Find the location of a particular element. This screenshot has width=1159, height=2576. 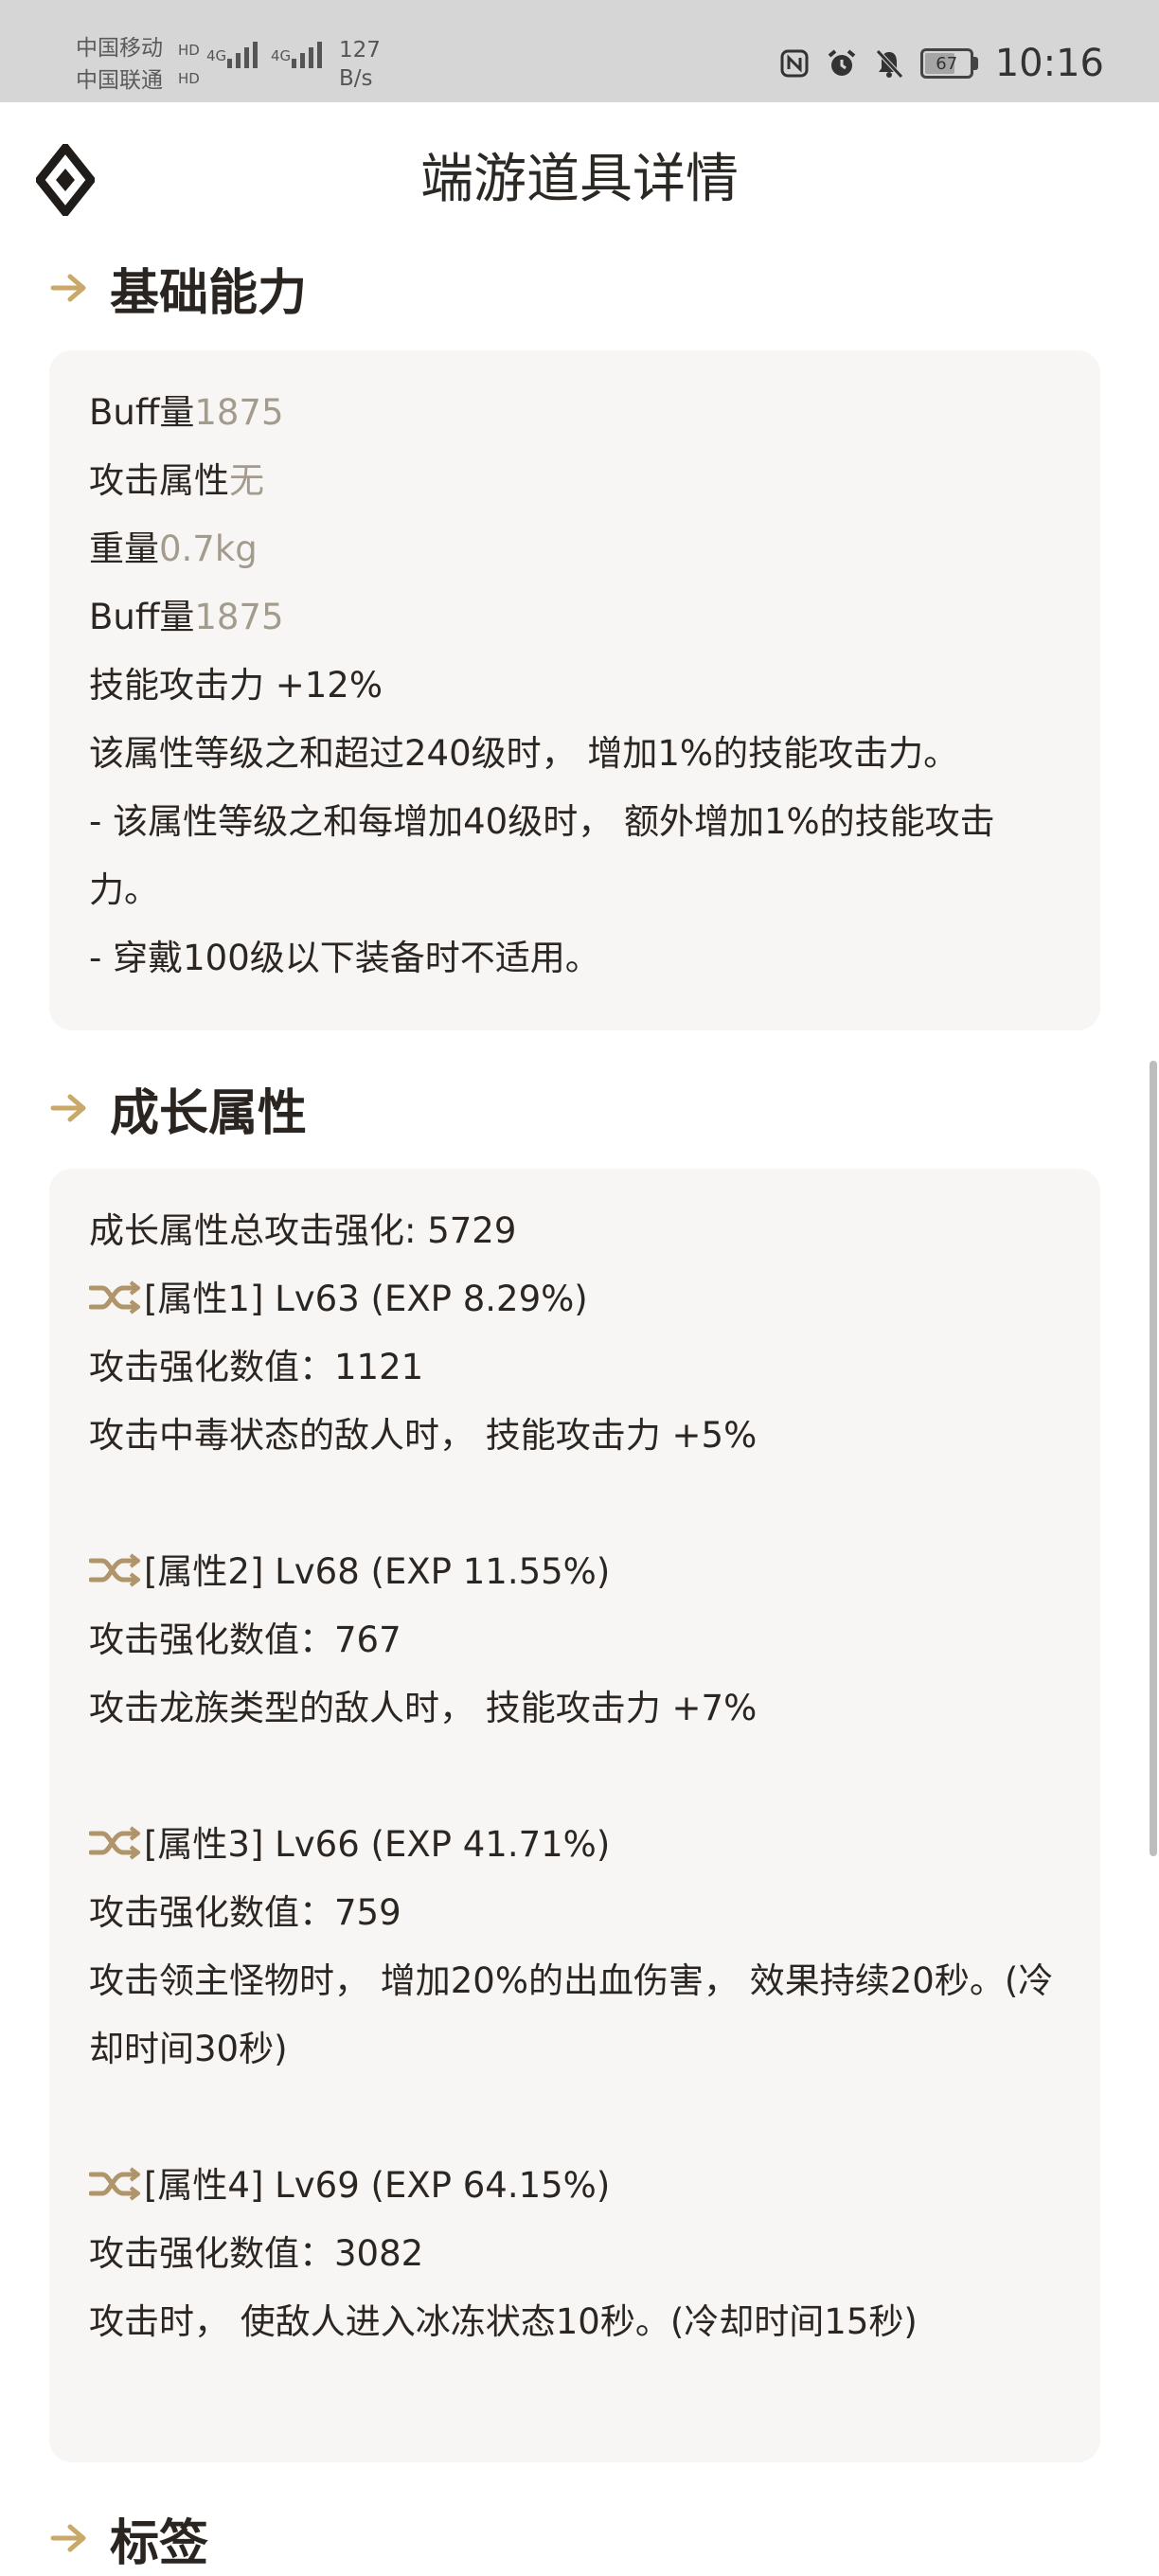

basic-stat-row: 重量0.7kg is located at coordinates (575, 549).